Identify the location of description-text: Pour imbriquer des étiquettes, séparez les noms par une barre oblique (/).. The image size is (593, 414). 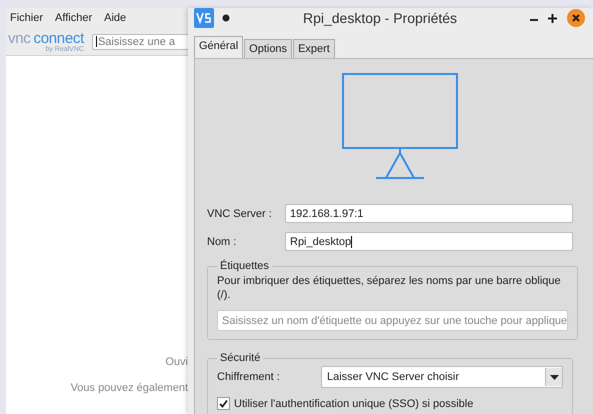
(389, 288).